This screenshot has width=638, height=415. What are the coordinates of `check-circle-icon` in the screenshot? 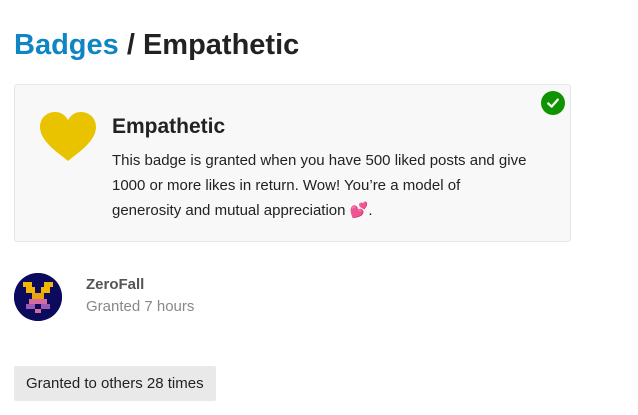 It's located at (553, 103).